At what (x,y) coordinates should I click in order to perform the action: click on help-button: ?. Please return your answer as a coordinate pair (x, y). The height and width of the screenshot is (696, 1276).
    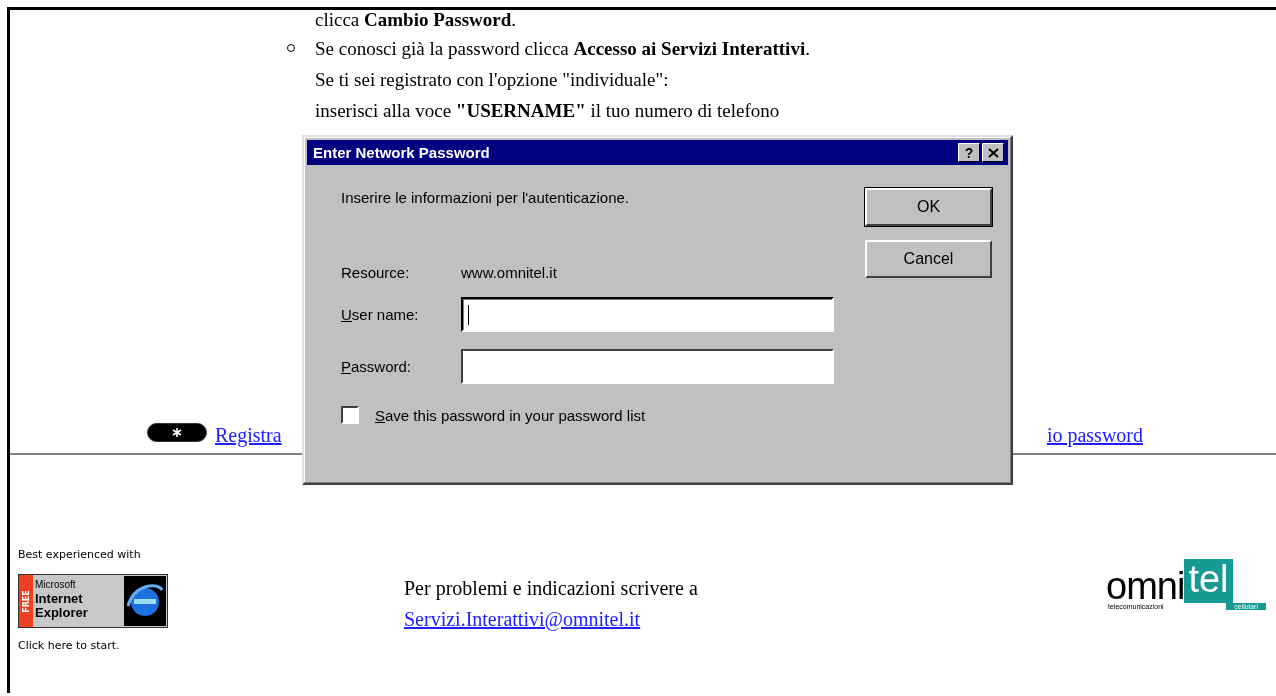
    Looking at the image, I should click on (969, 152).